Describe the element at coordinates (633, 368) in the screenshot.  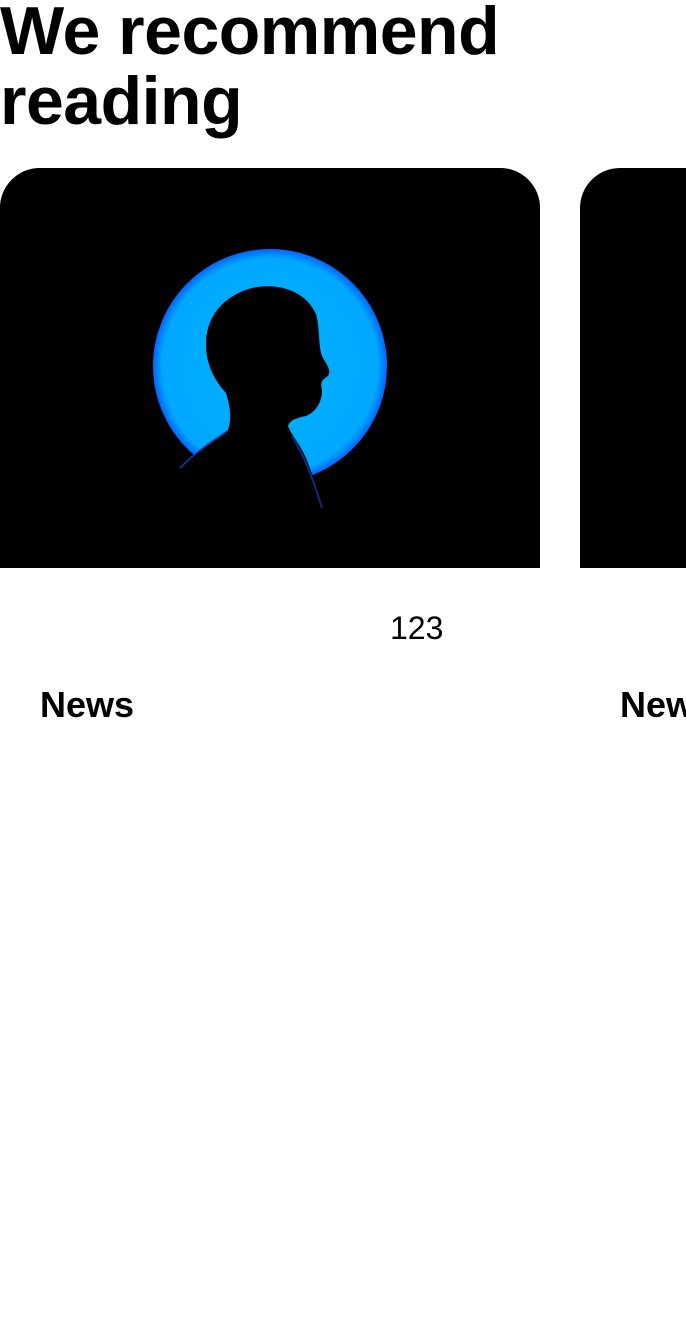
I see `article-image` at that location.